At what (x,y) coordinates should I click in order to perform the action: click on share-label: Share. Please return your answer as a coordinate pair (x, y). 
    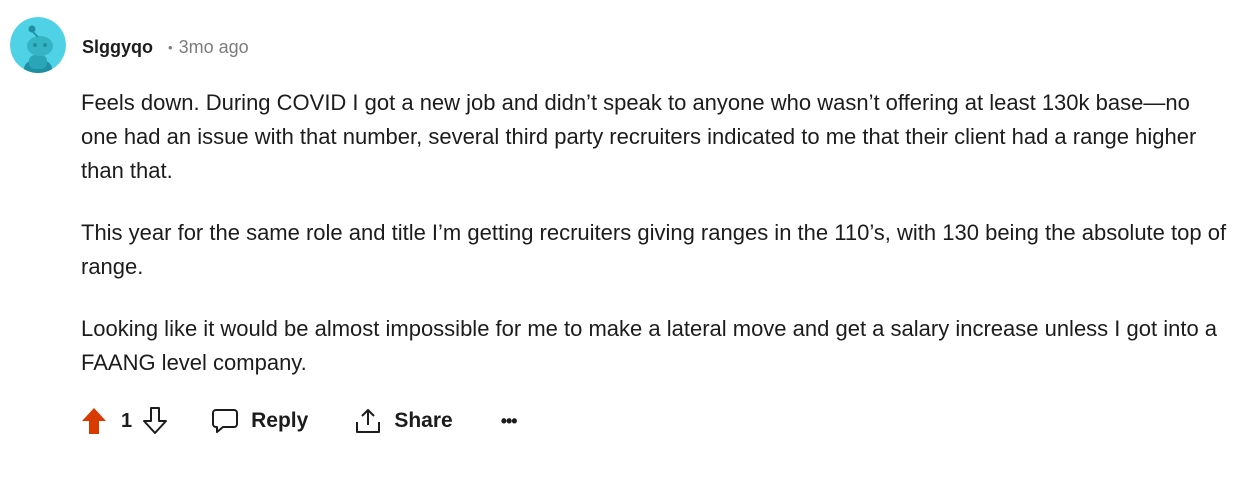
    Looking at the image, I should click on (423, 420).